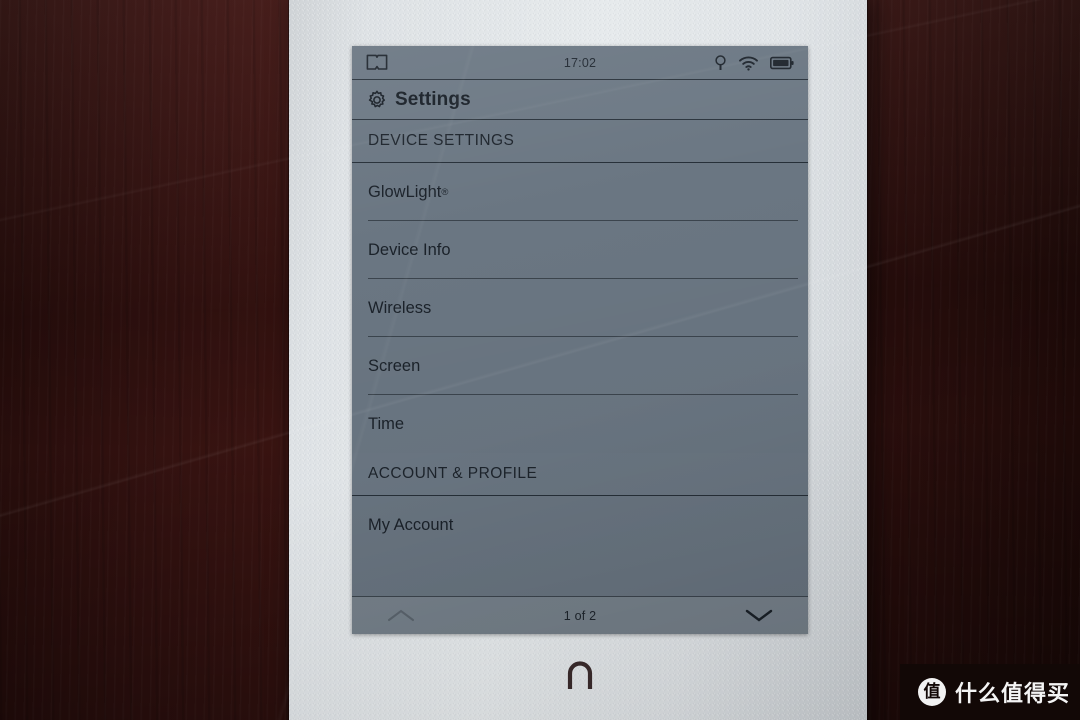 Image resolution: width=1080 pixels, height=720 pixels. I want to click on registered-mark: ®, so click(445, 192).